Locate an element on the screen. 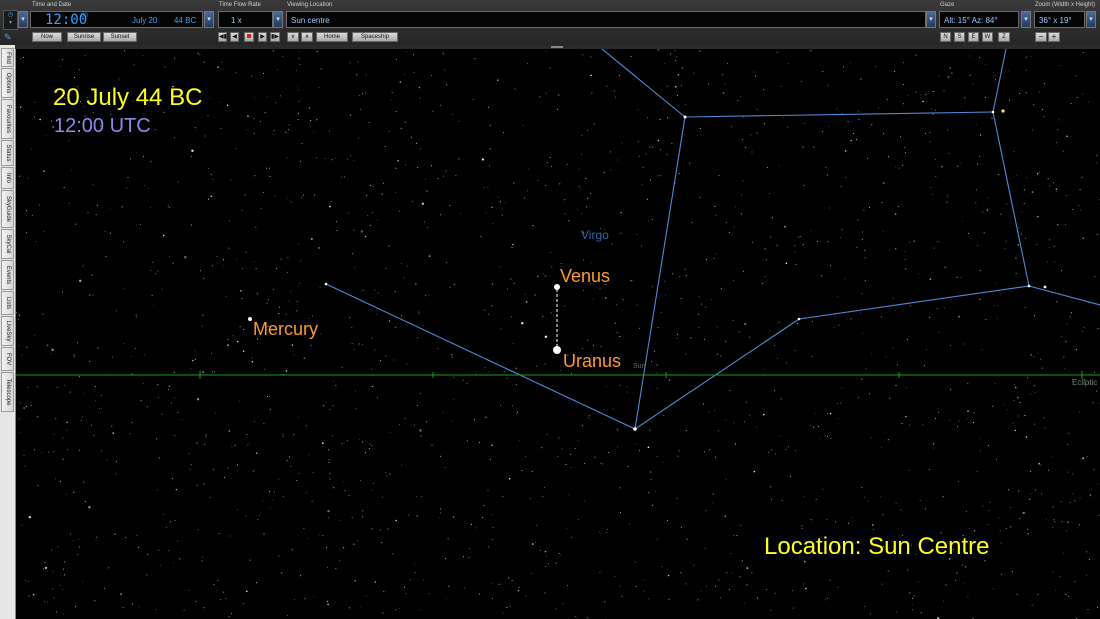  gaze-west-button: W is located at coordinates (987, 37).